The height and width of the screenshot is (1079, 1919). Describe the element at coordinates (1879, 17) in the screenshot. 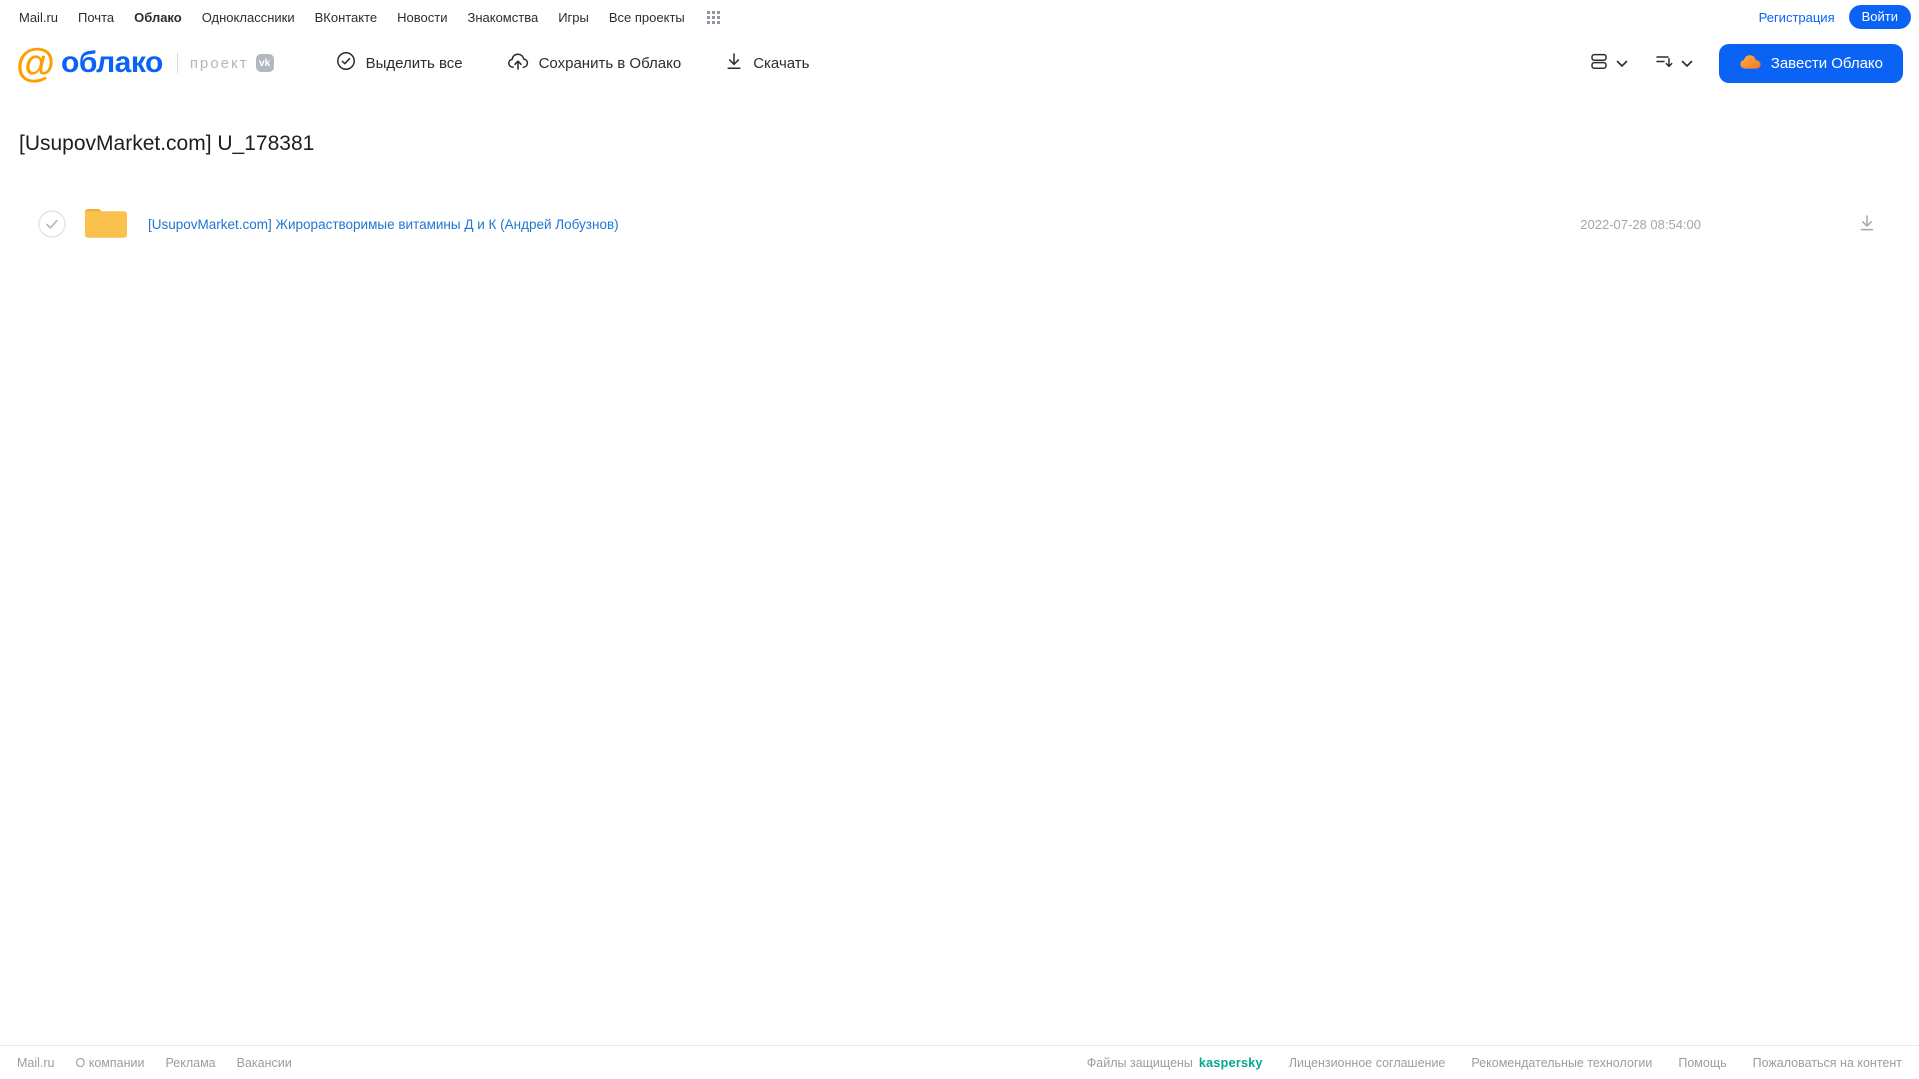

I see `login-button: Войти` at that location.